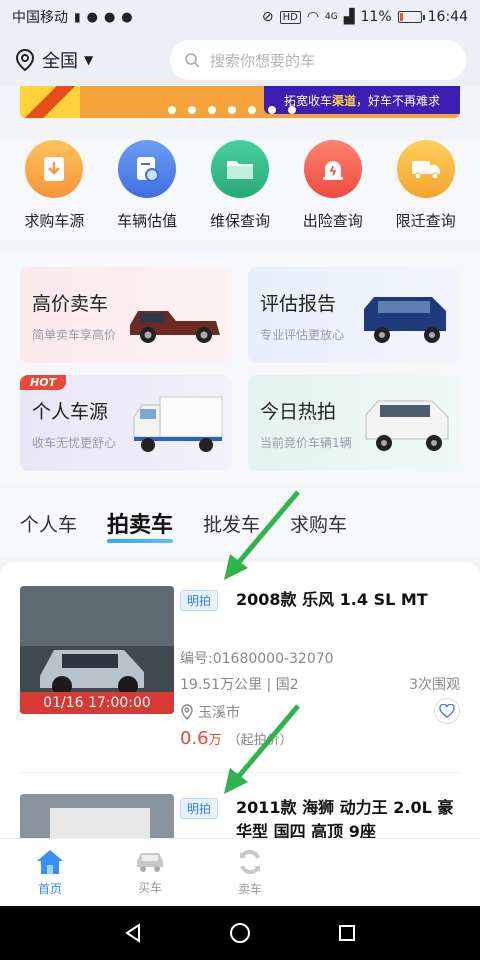 The image size is (480, 960). What do you see at coordinates (332, 169) in the screenshot?
I see `alarm-icon` at bounding box center [332, 169].